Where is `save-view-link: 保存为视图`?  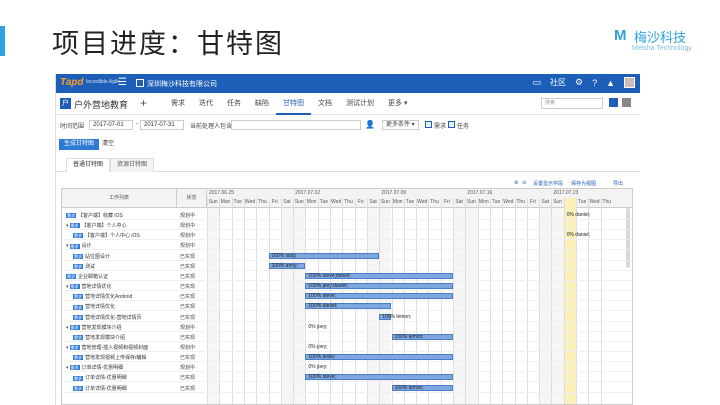 save-view-link: 保存为视图 is located at coordinates (583, 183).